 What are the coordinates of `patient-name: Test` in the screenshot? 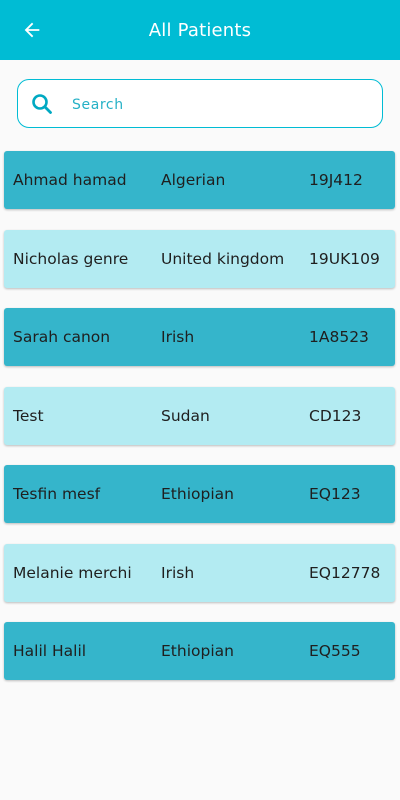 It's located at (28, 415).